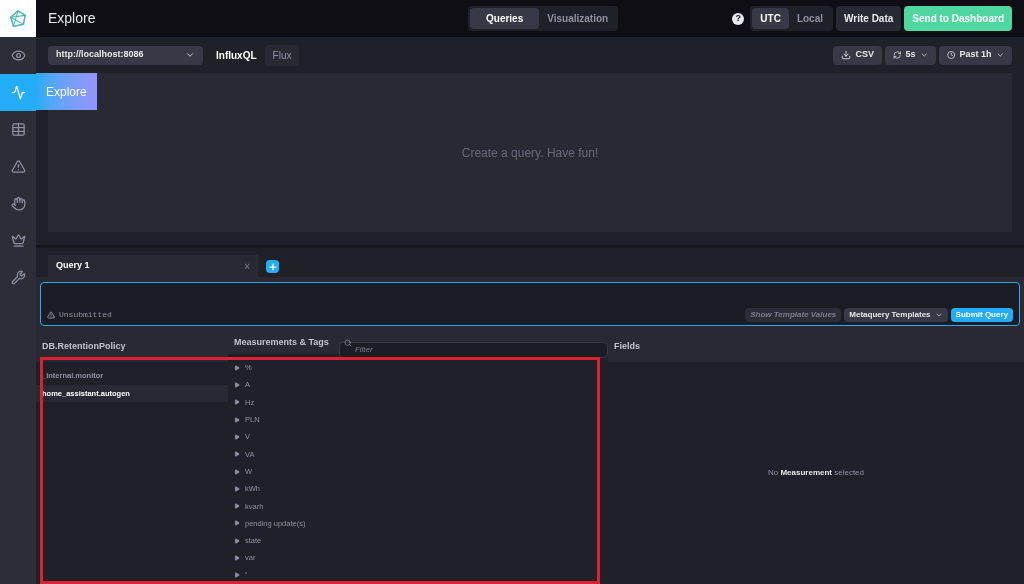 The width and height of the screenshot is (1024, 584). What do you see at coordinates (18, 55) in the screenshot?
I see `eye-icon` at bounding box center [18, 55].